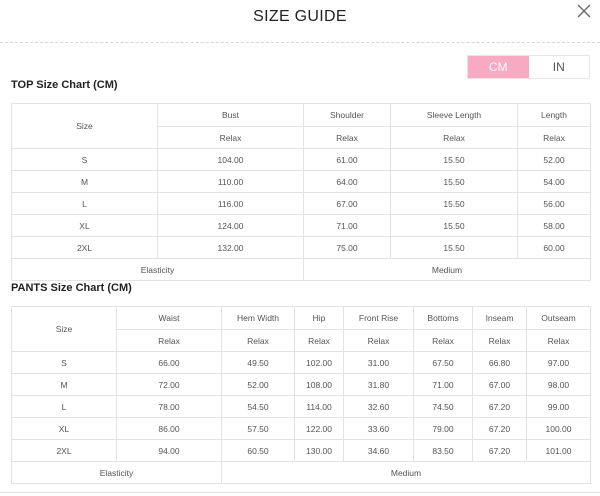 Image resolution: width=600 pixels, height=496 pixels. Describe the element at coordinates (319, 450) in the screenshot. I see `value-cell: 130.00` at that location.